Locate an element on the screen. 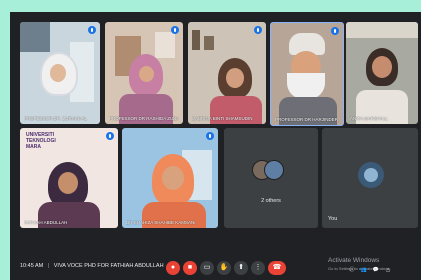 The height and width of the screenshot is (280, 421). camera-icon: ■ is located at coordinates (190, 268).